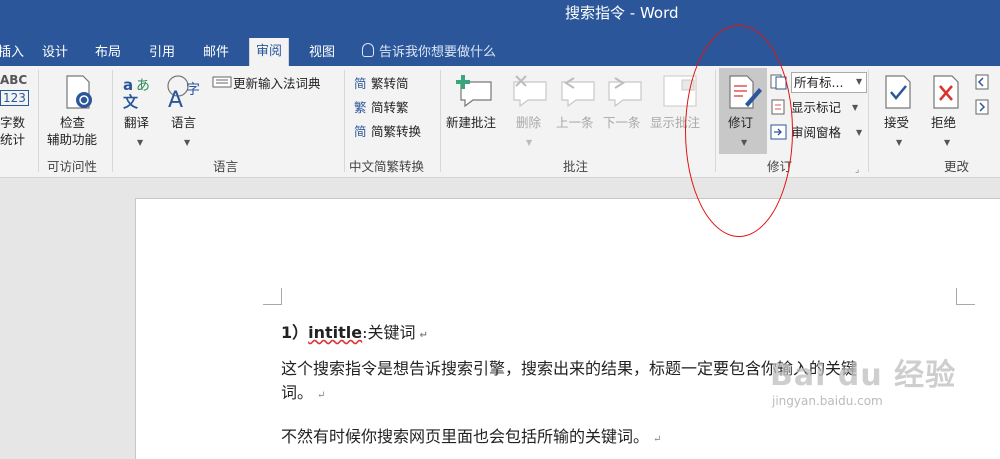  I want to click on group-label-comments: 批注, so click(576, 166).